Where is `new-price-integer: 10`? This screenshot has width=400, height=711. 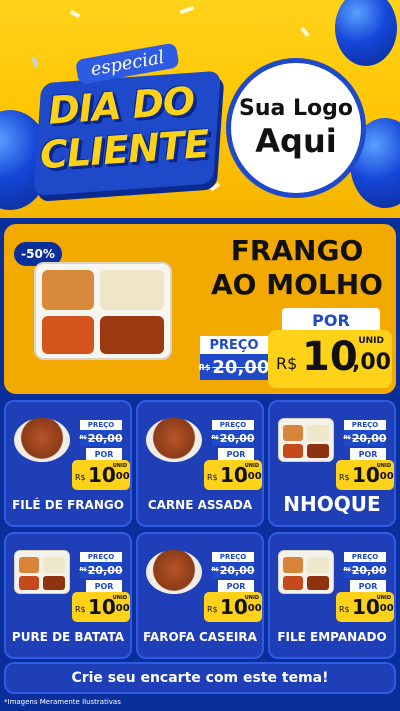 new-price-integer: 10 is located at coordinates (330, 357).